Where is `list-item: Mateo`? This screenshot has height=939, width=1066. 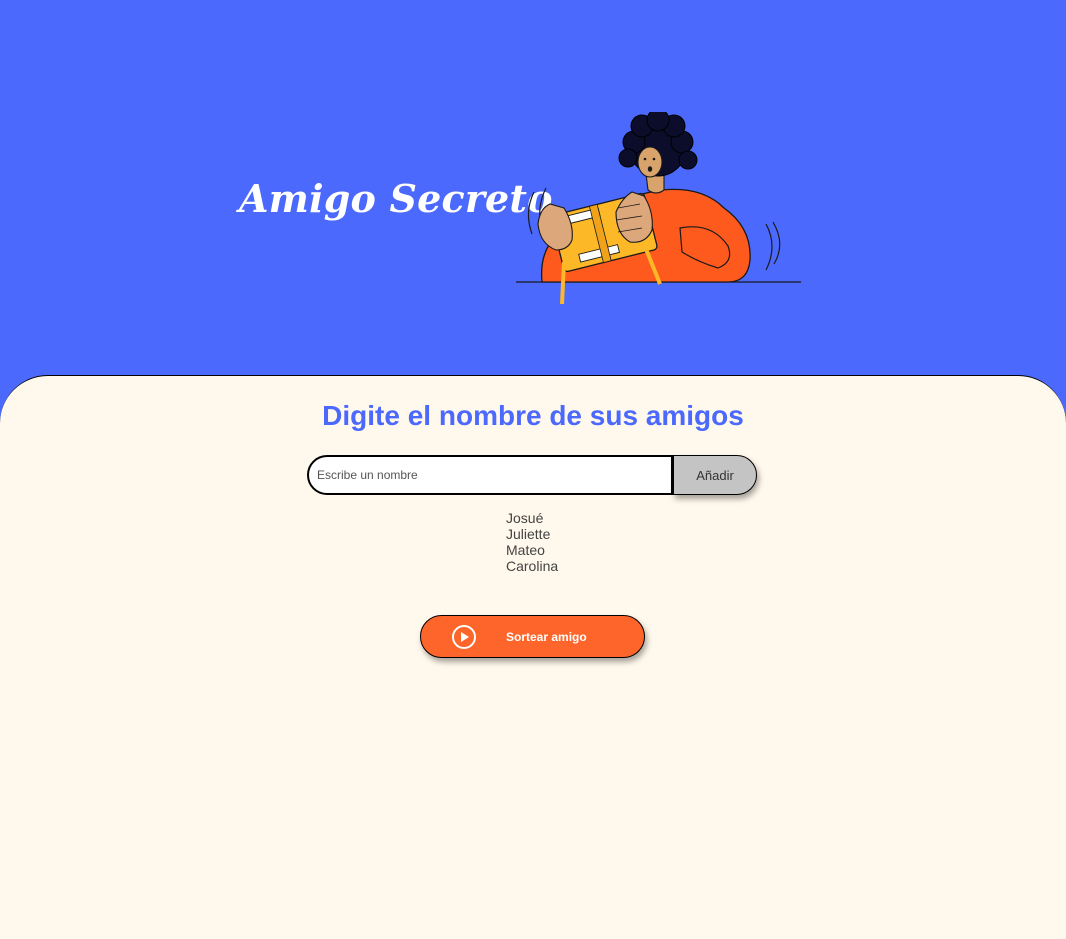 list-item: Mateo is located at coordinates (525, 550).